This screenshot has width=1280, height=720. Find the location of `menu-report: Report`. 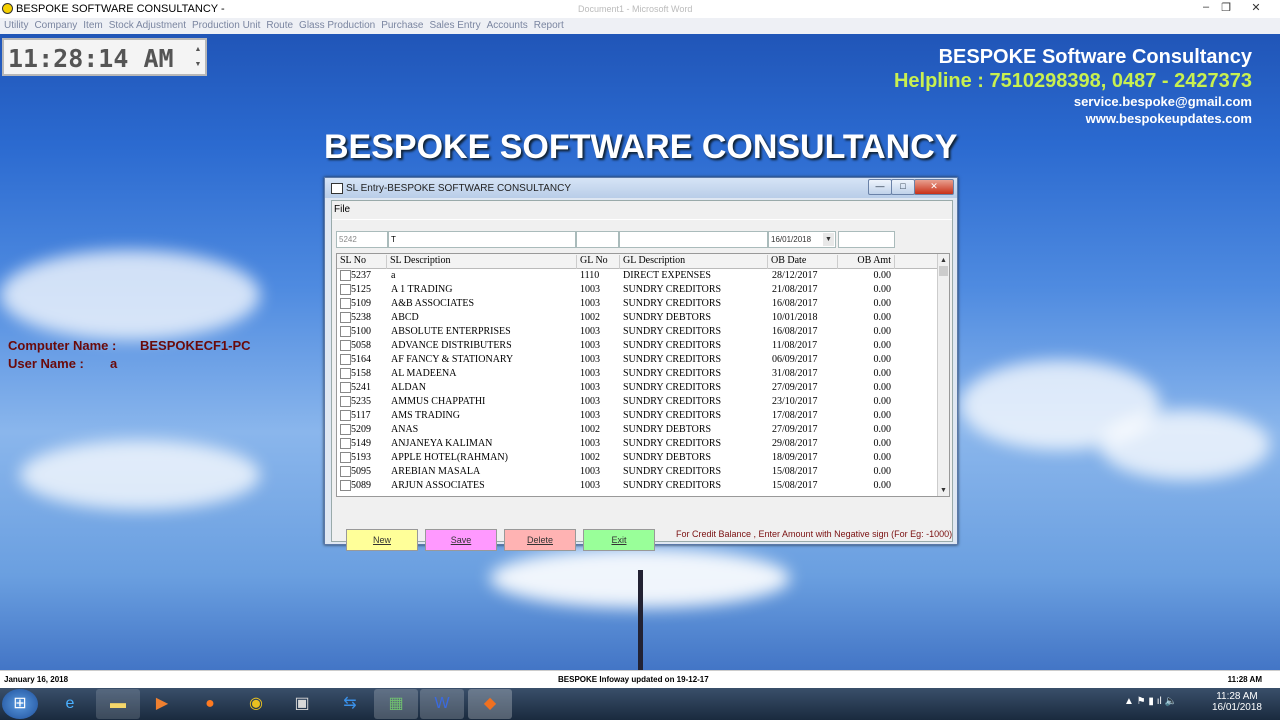

menu-report: Report is located at coordinates (549, 25).